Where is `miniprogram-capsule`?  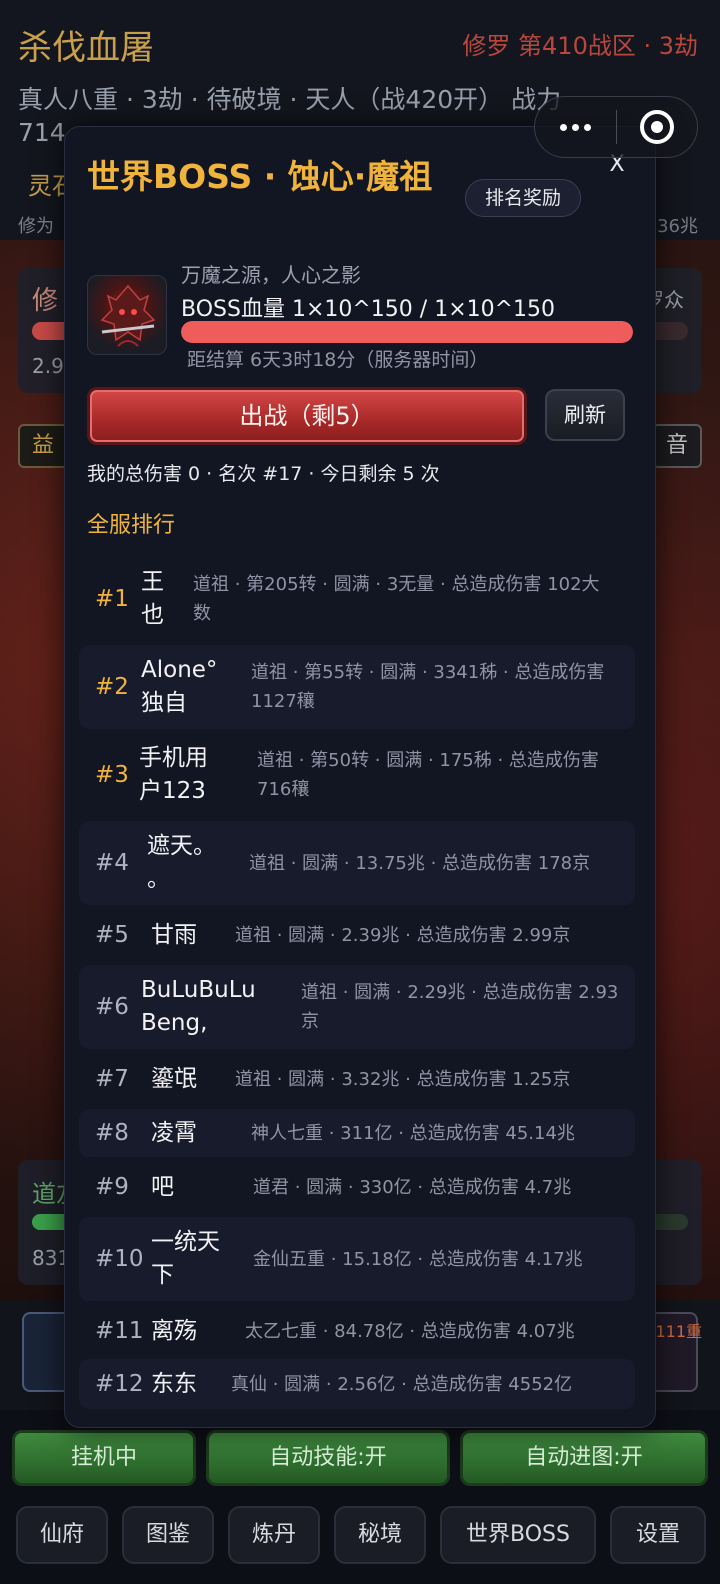 miniprogram-capsule is located at coordinates (616, 127).